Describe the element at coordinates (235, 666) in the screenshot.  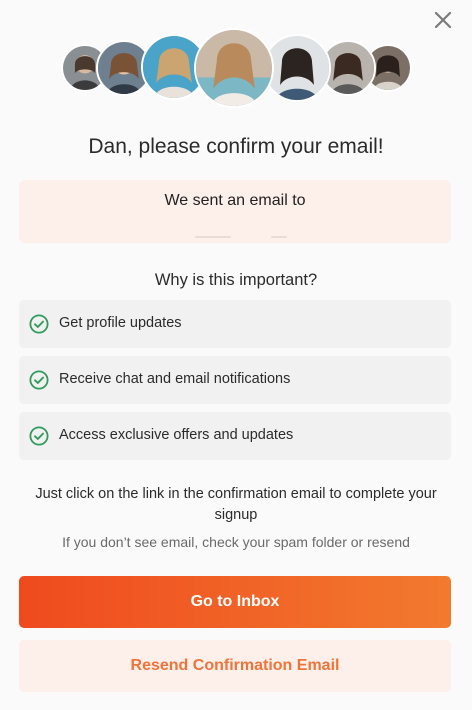
I see `resend-confirmation-button: Resend Confirmation Email` at that location.